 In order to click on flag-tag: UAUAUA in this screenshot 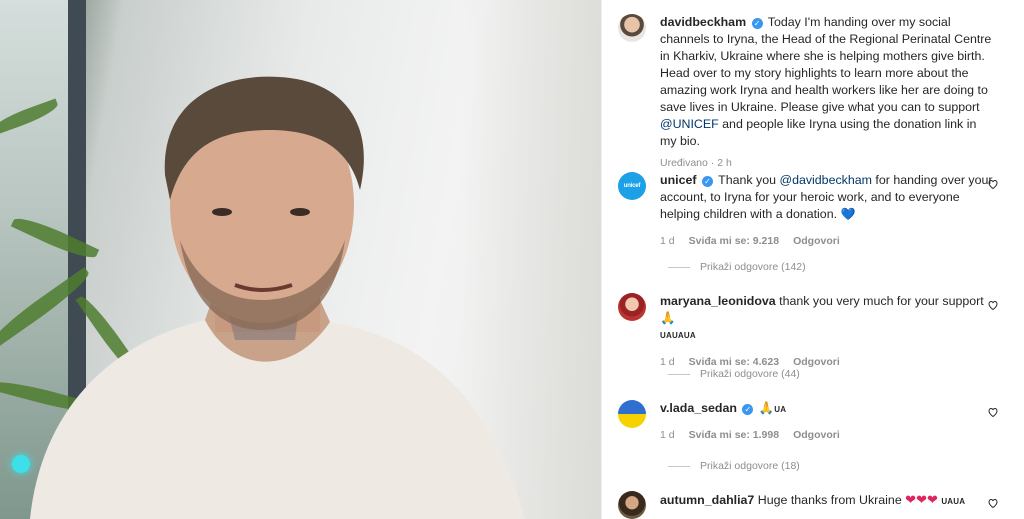, I will do `click(678, 335)`.